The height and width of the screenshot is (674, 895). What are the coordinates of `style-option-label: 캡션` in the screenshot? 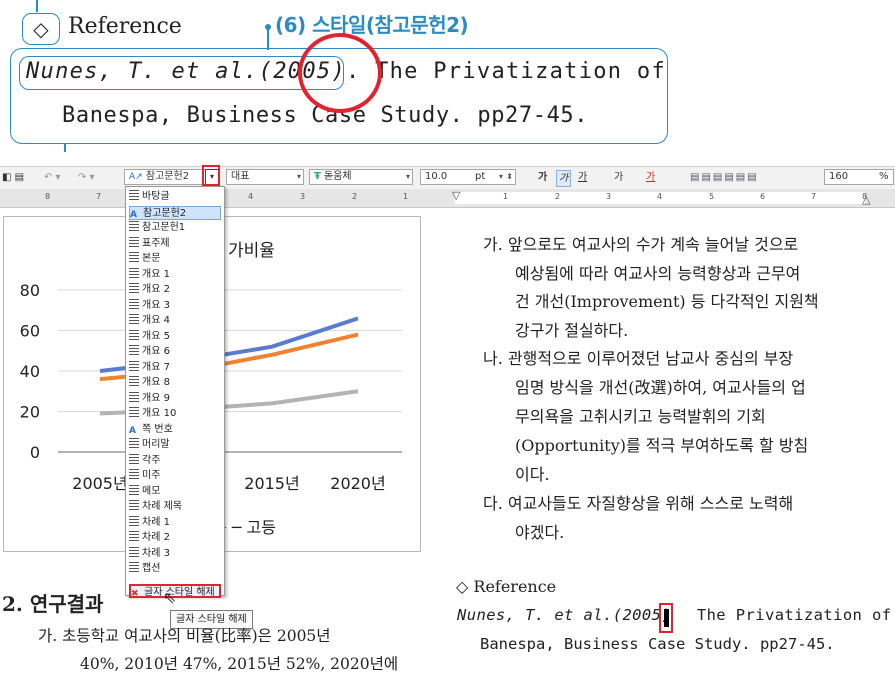 It's located at (151, 568).